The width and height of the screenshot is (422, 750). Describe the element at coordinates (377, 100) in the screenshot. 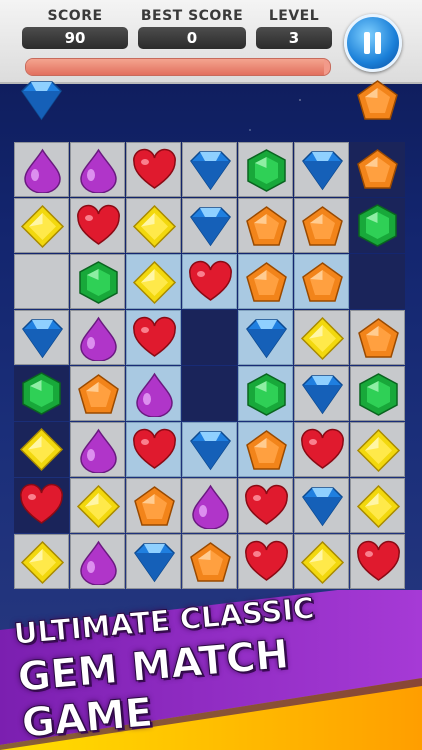

I see `falling-orange-gem` at that location.